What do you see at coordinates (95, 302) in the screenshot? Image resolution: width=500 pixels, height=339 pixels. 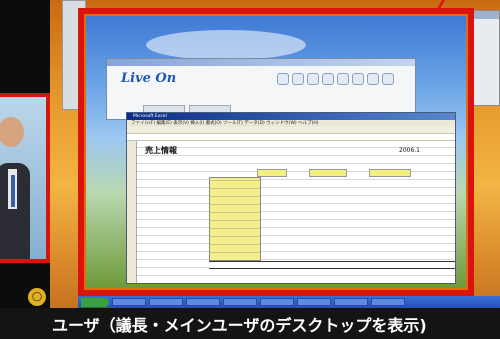 I see `start-button` at bounding box center [95, 302].